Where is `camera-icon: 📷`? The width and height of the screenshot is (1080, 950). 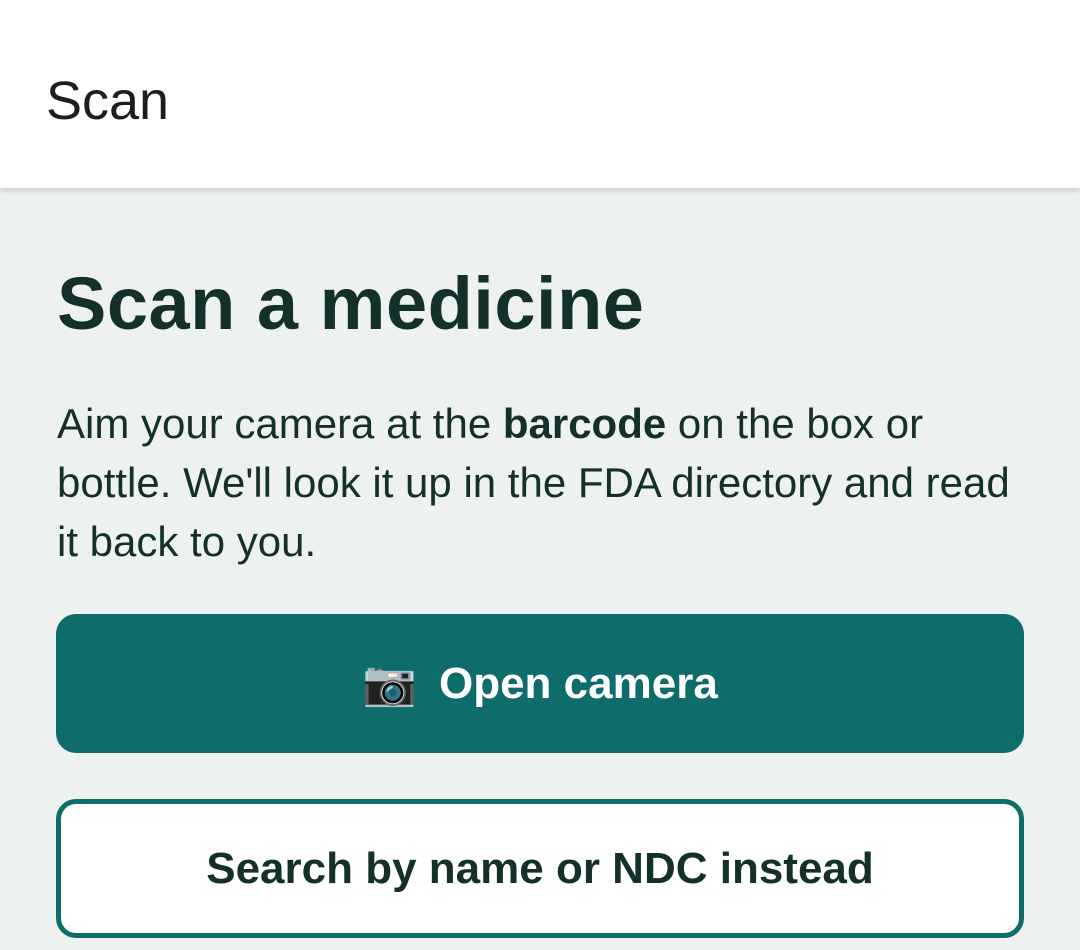 camera-icon: 📷 is located at coordinates (389, 683).